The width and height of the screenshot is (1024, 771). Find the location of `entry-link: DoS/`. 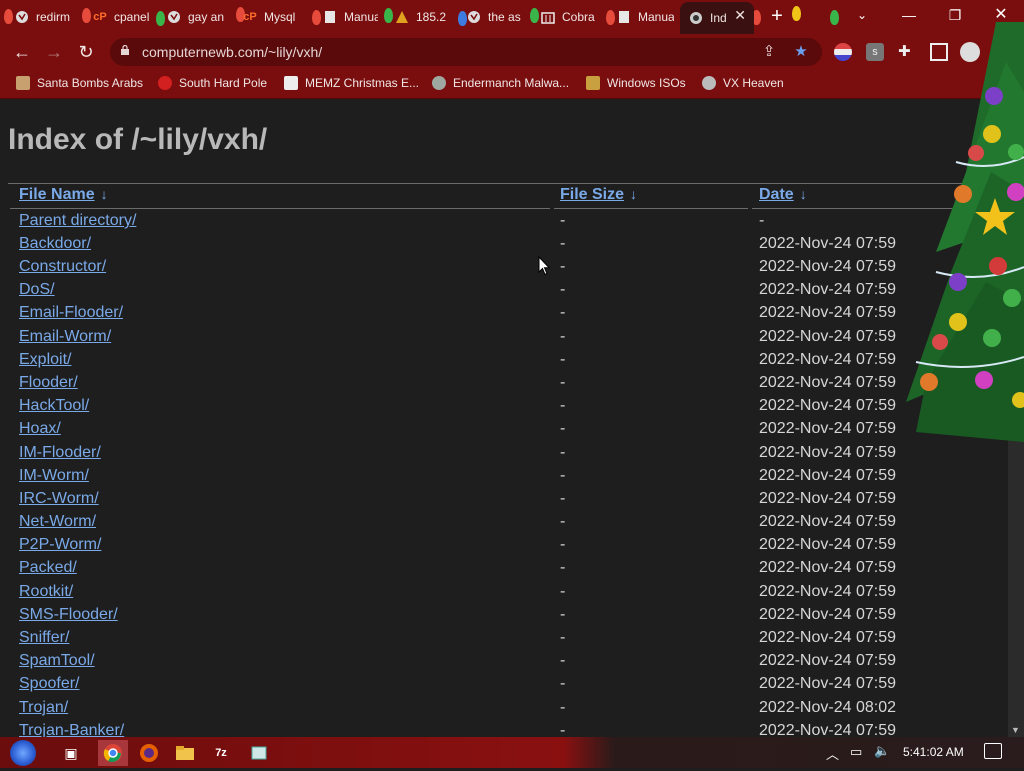

entry-link: DoS/ is located at coordinates (37, 290).